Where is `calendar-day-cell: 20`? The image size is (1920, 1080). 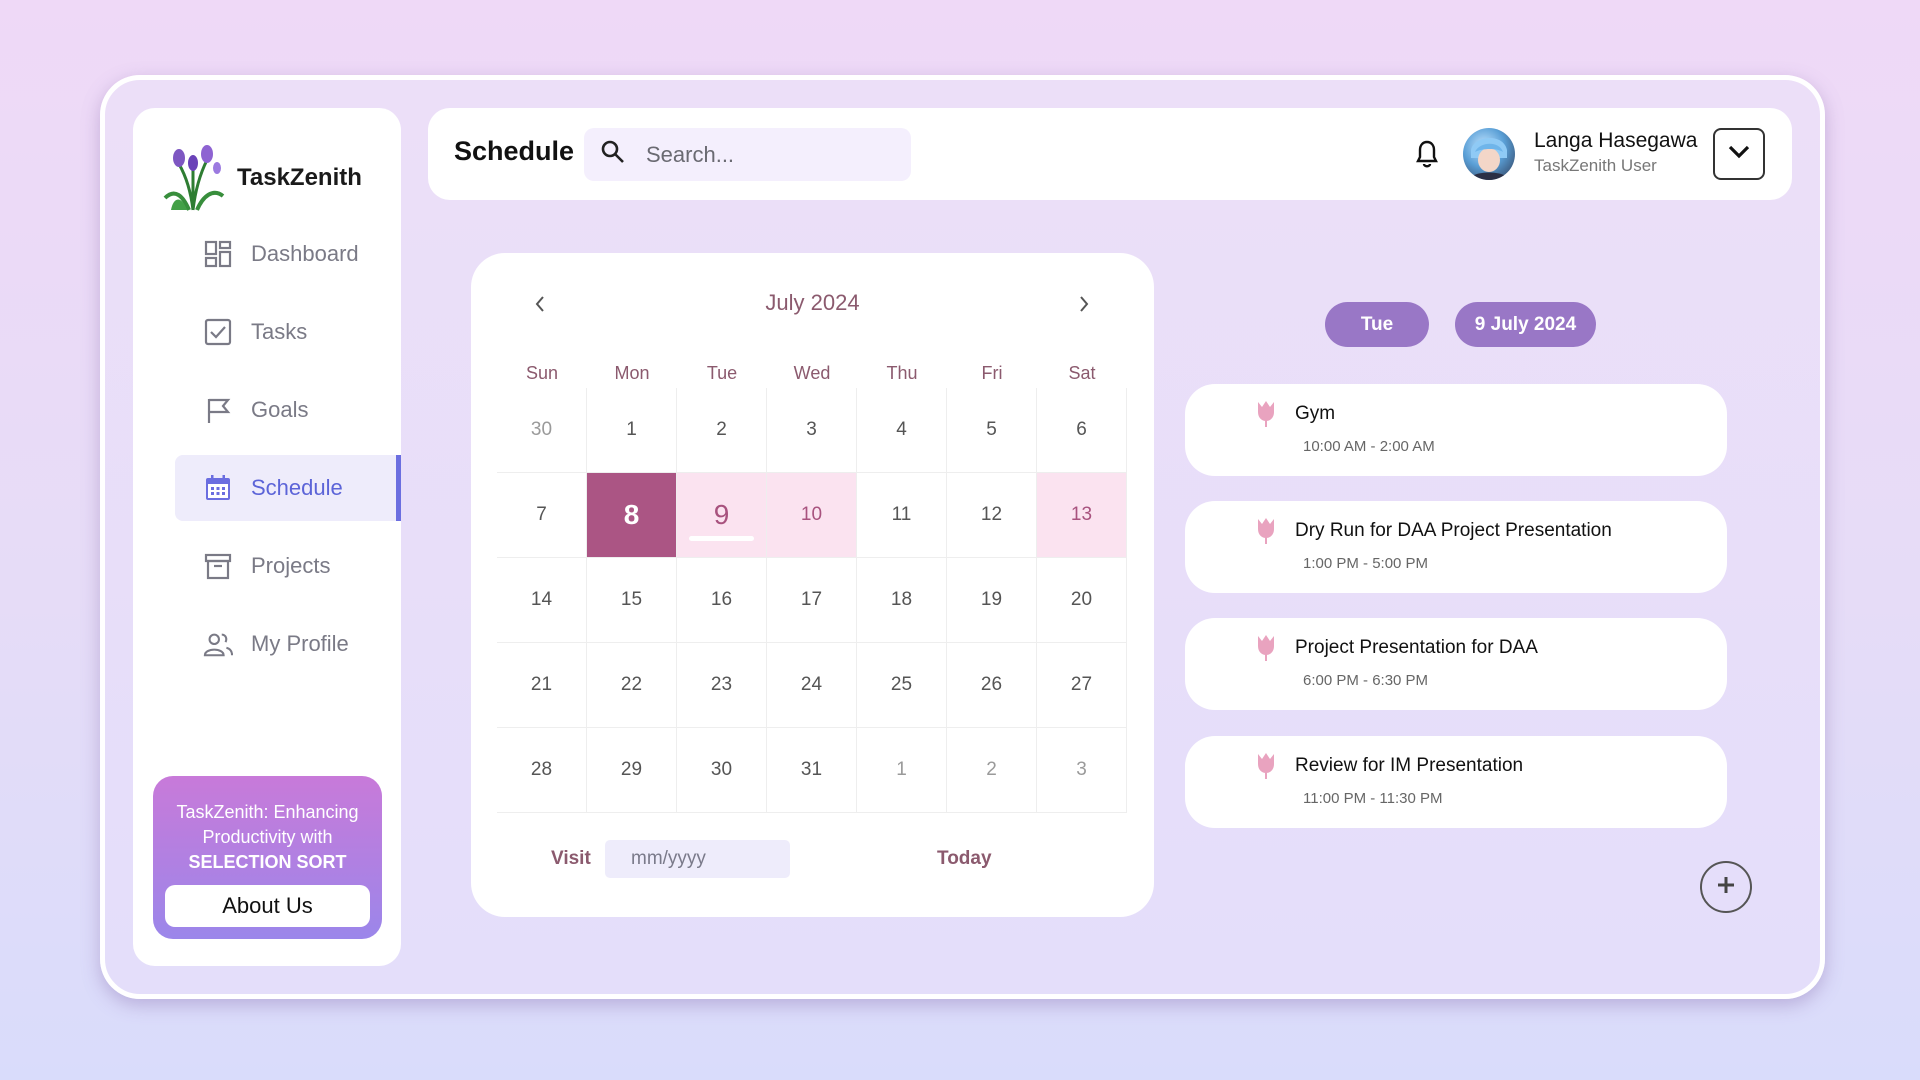
calendar-day-cell: 20 is located at coordinates (1082, 600).